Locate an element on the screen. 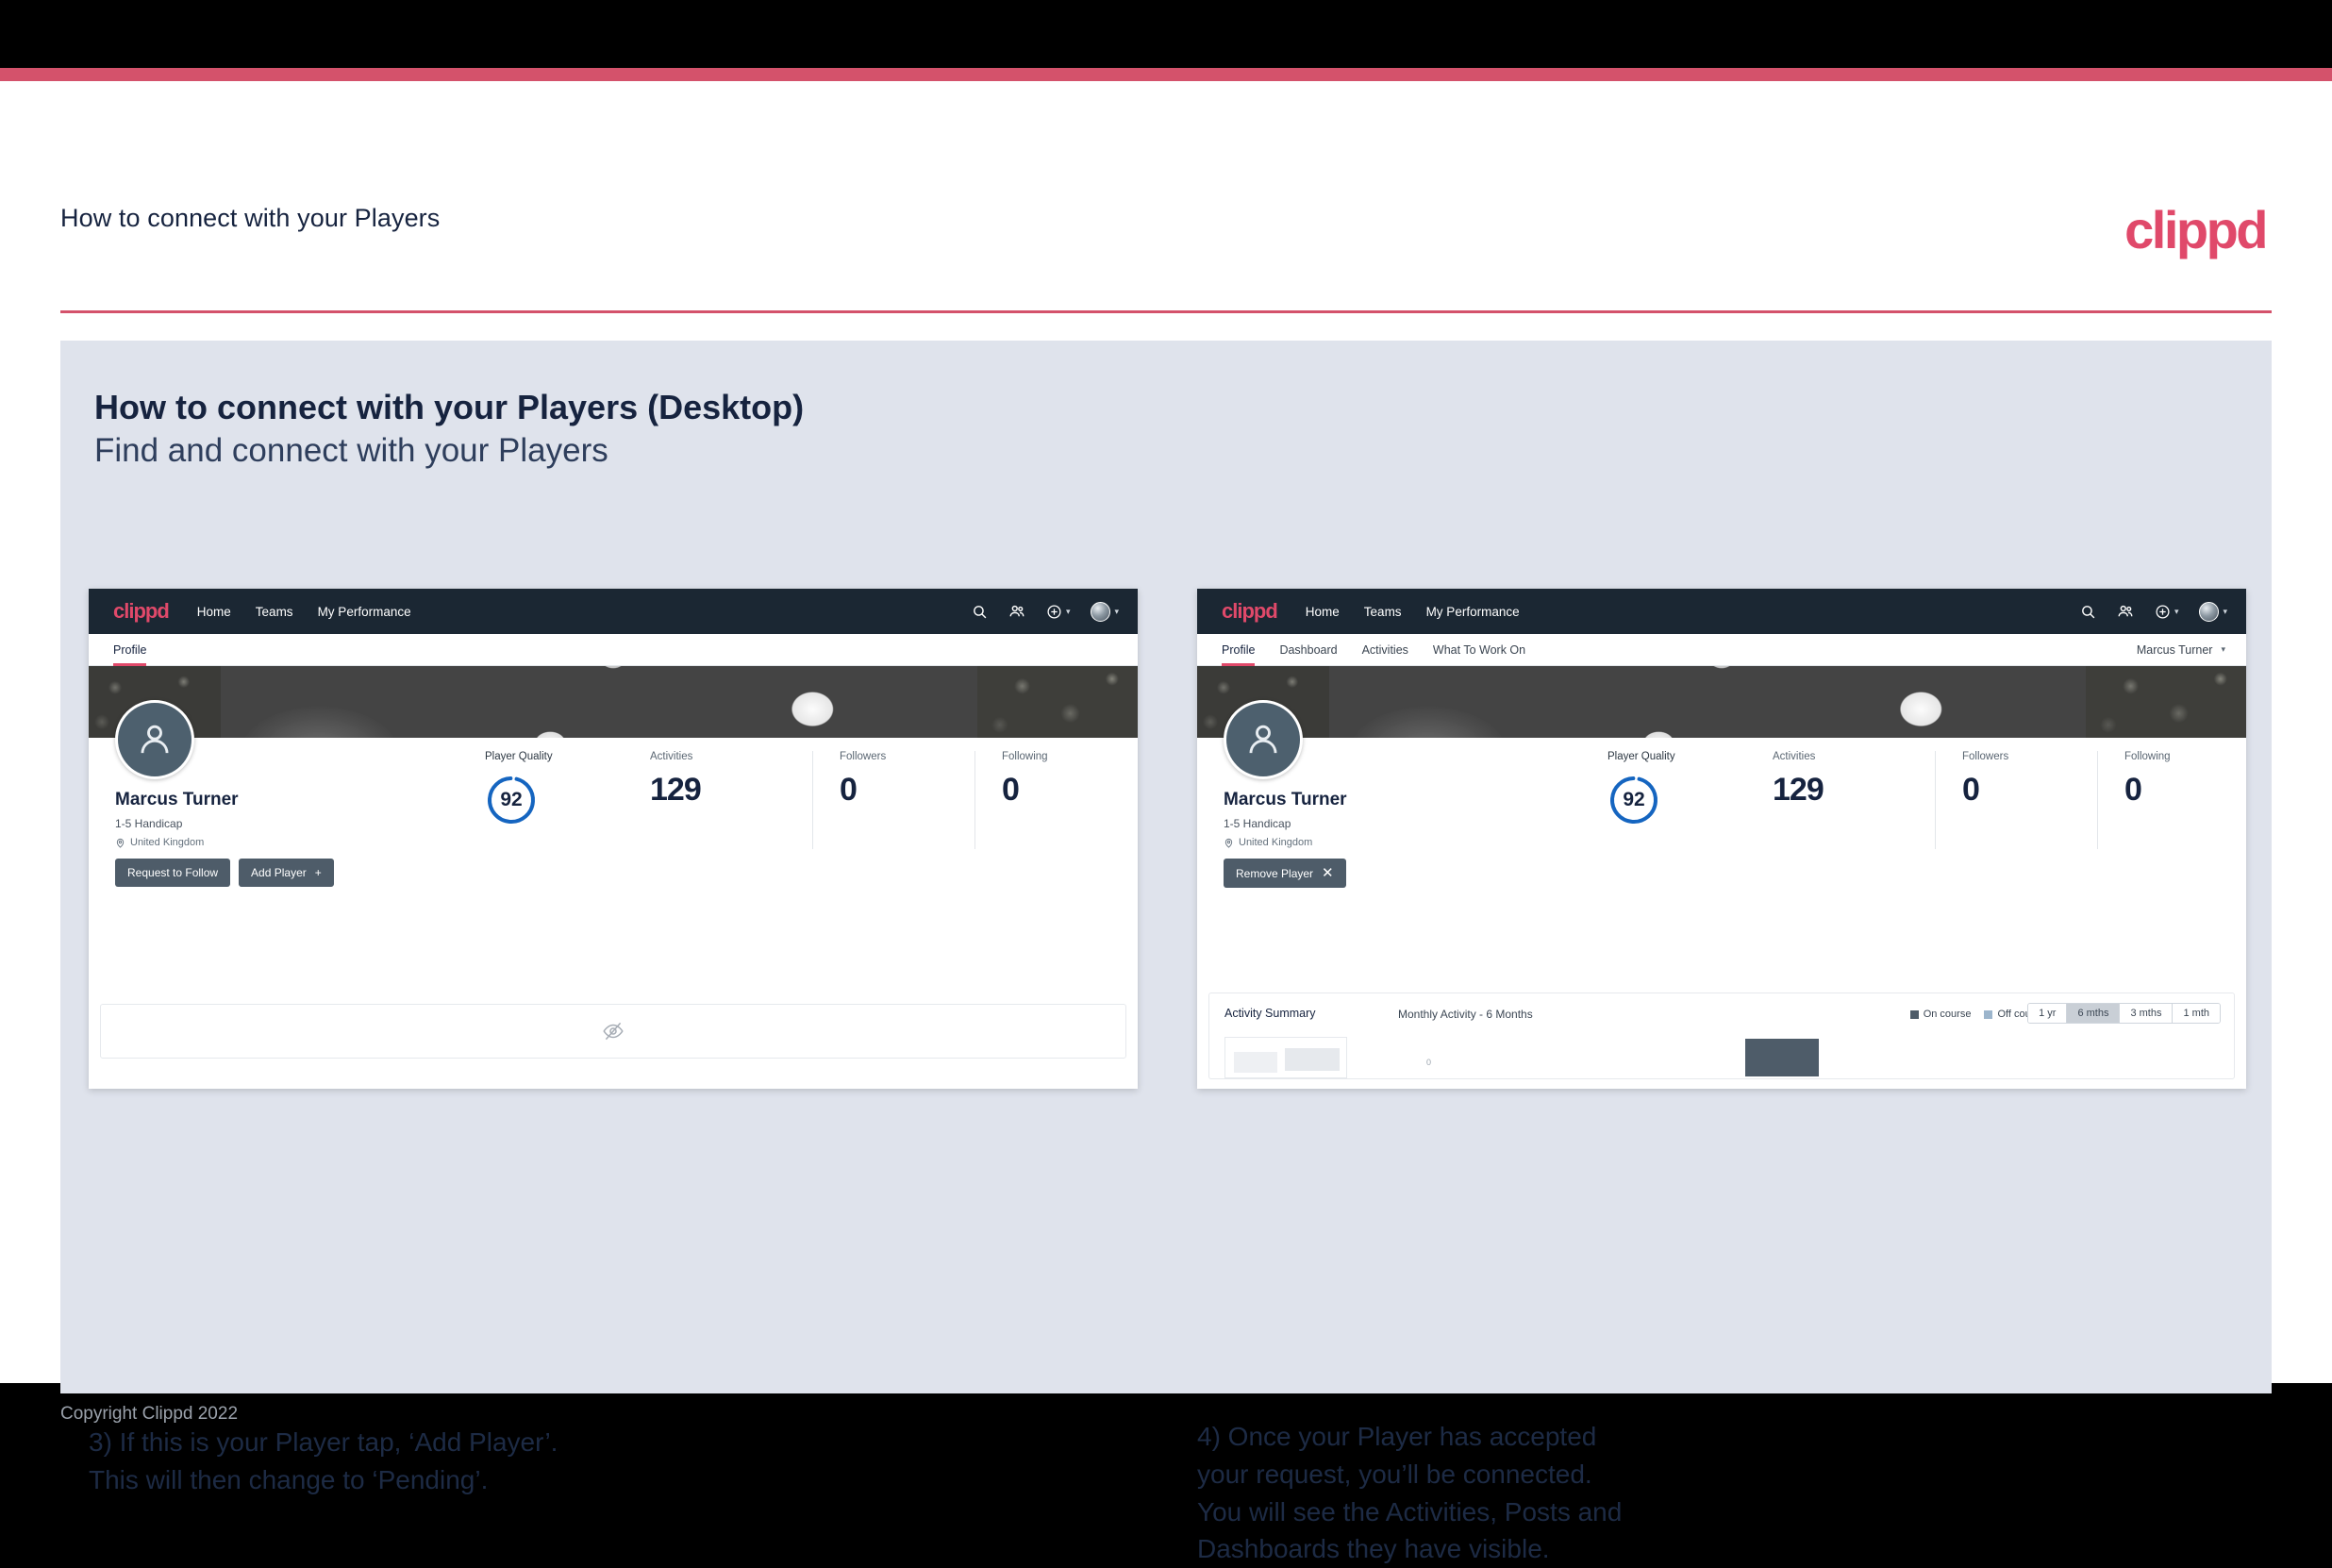 This screenshot has width=2332, height=1568. add-player-button: Add Player + is located at coordinates (286, 873).